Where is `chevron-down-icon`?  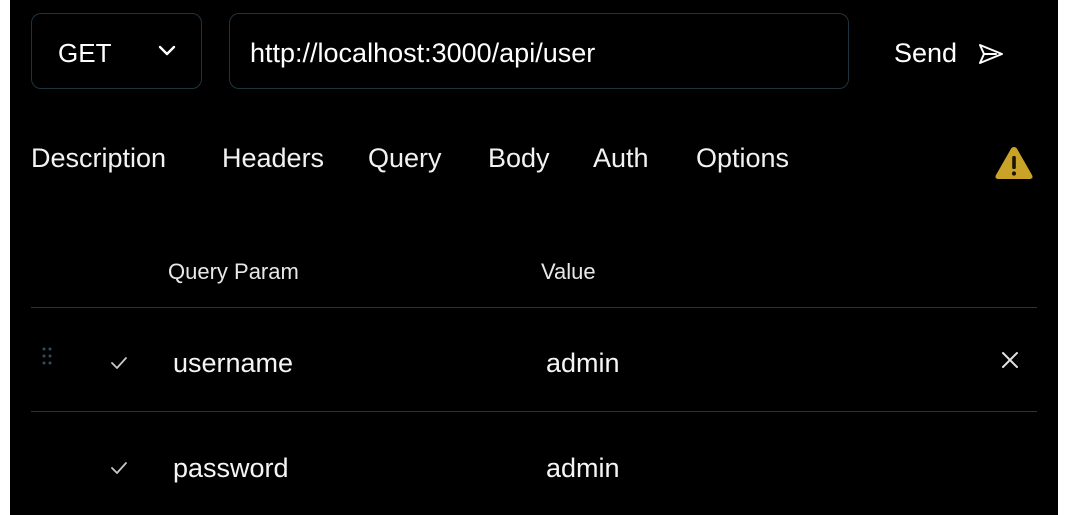 chevron-down-icon is located at coordinates (167, 50).